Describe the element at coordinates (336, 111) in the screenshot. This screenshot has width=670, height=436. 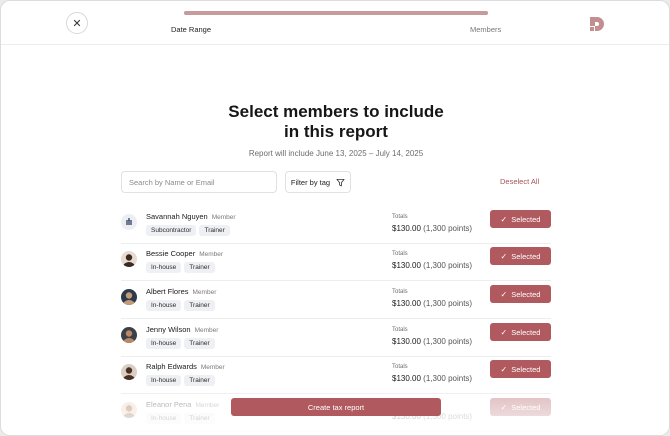
I see `page-title-line-1: Select members to include` at that location.